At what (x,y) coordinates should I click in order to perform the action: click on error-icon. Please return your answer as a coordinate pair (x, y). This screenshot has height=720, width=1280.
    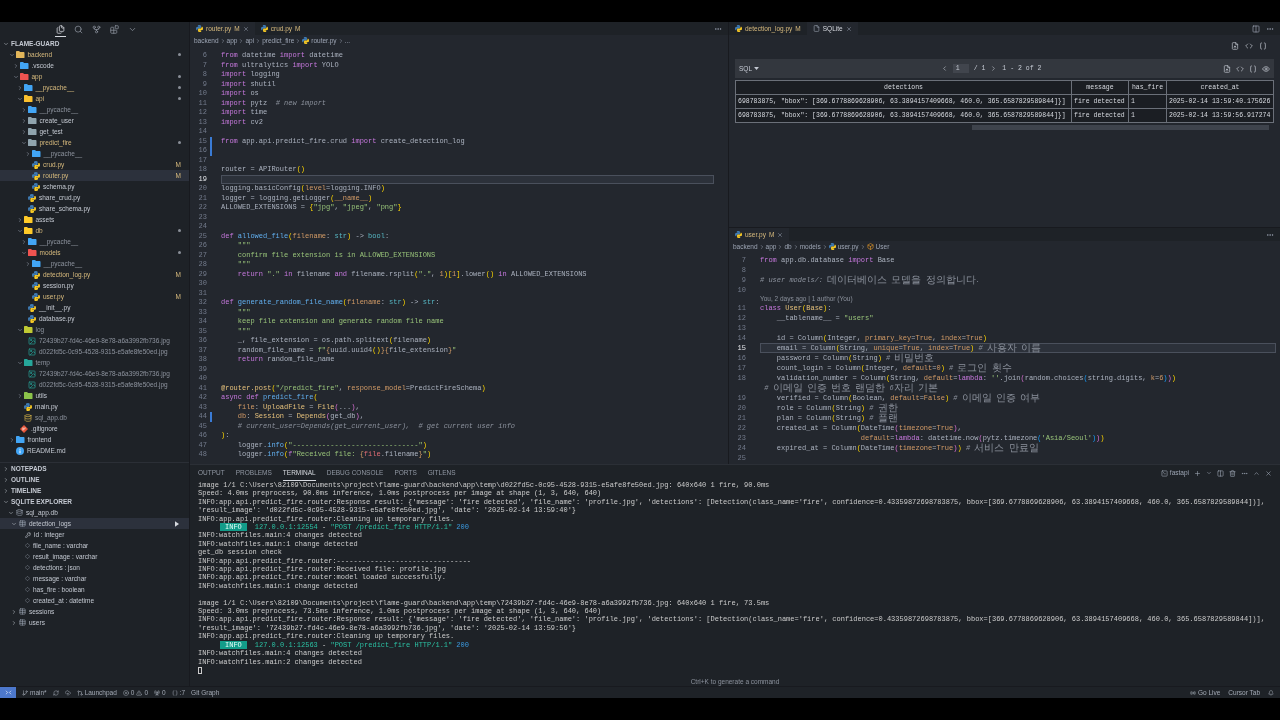
    Looking at the image, I should click on (125, 692).